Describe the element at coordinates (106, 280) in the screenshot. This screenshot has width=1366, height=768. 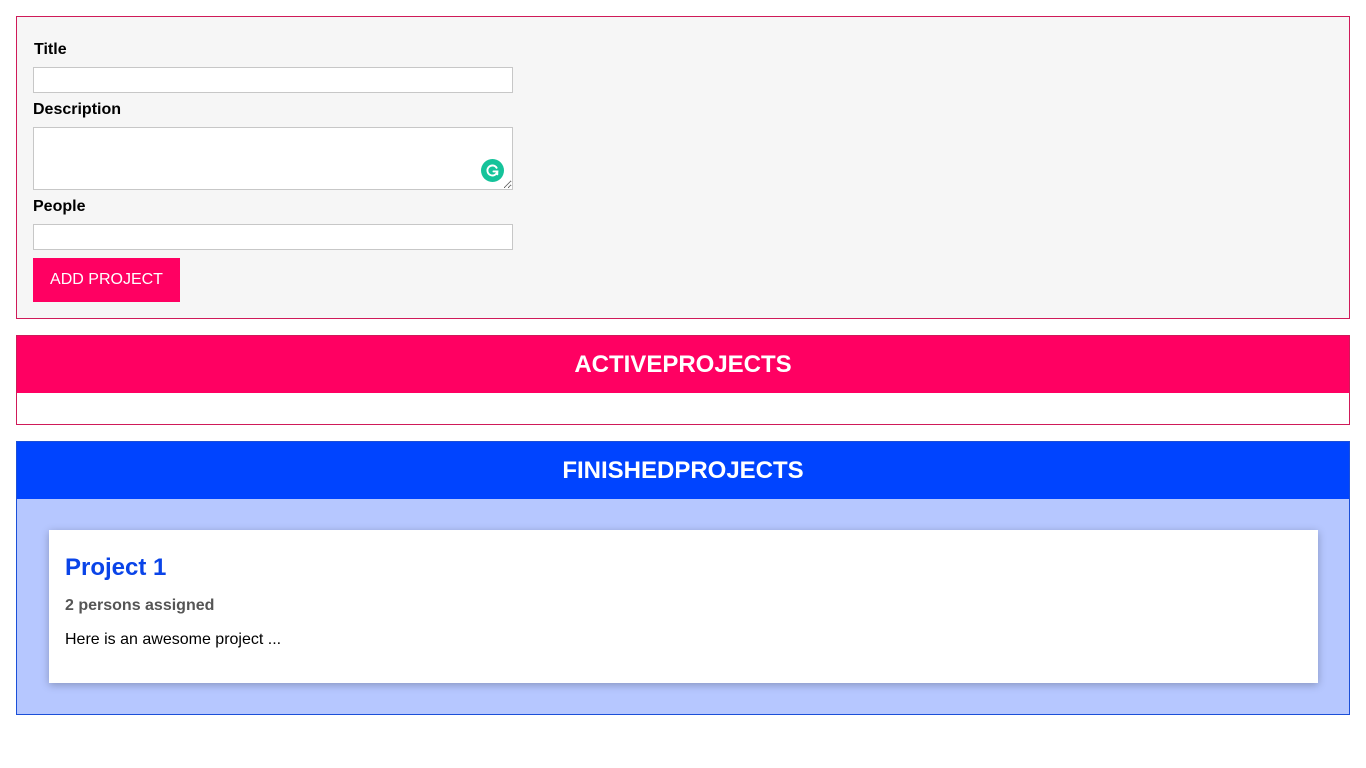
I see `add-project-button: ADD PROJECT` at that location.